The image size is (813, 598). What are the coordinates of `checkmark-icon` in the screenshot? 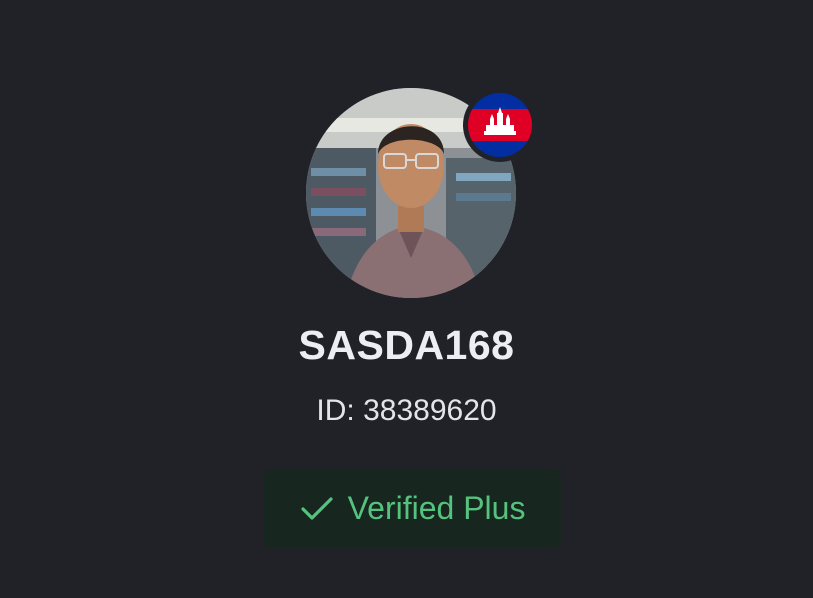 It's located at (317, 509).